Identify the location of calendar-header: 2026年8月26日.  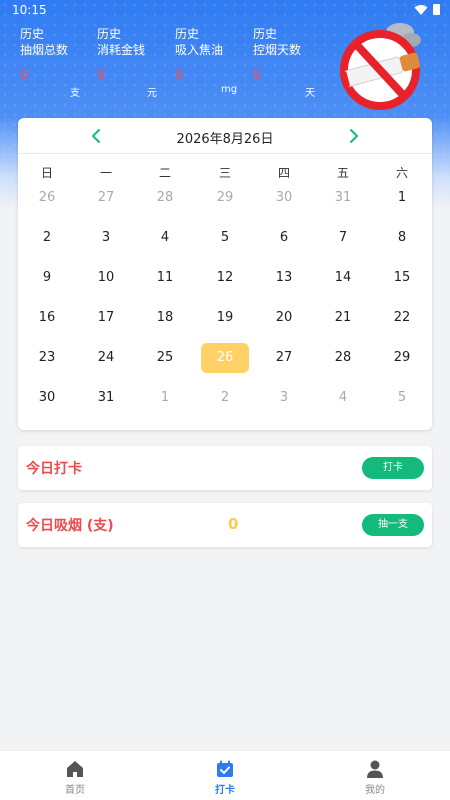
(225, 136).